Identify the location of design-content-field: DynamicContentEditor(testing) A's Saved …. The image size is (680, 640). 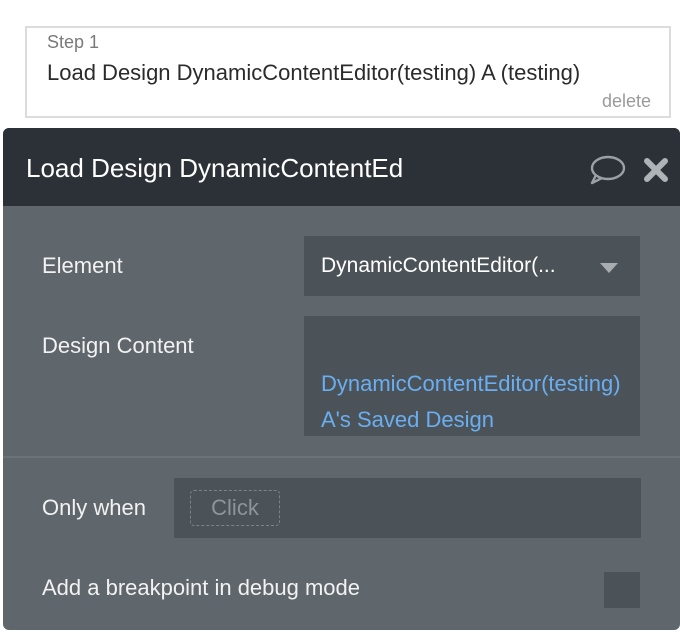
(472, 376).